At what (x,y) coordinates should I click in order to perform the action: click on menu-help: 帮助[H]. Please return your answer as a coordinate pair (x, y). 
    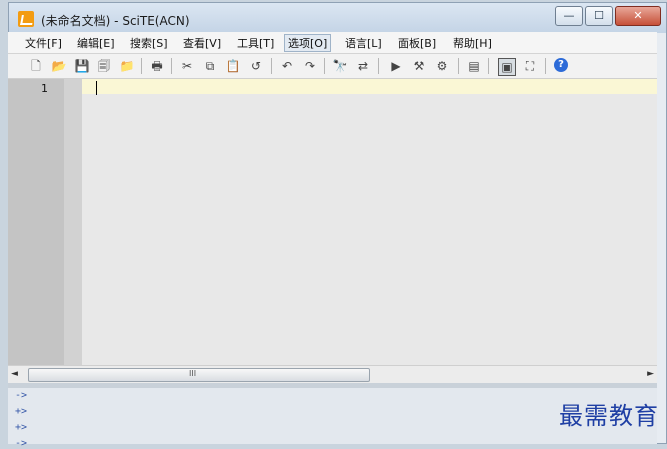
    Looking at the image, I should click on (472, 43).